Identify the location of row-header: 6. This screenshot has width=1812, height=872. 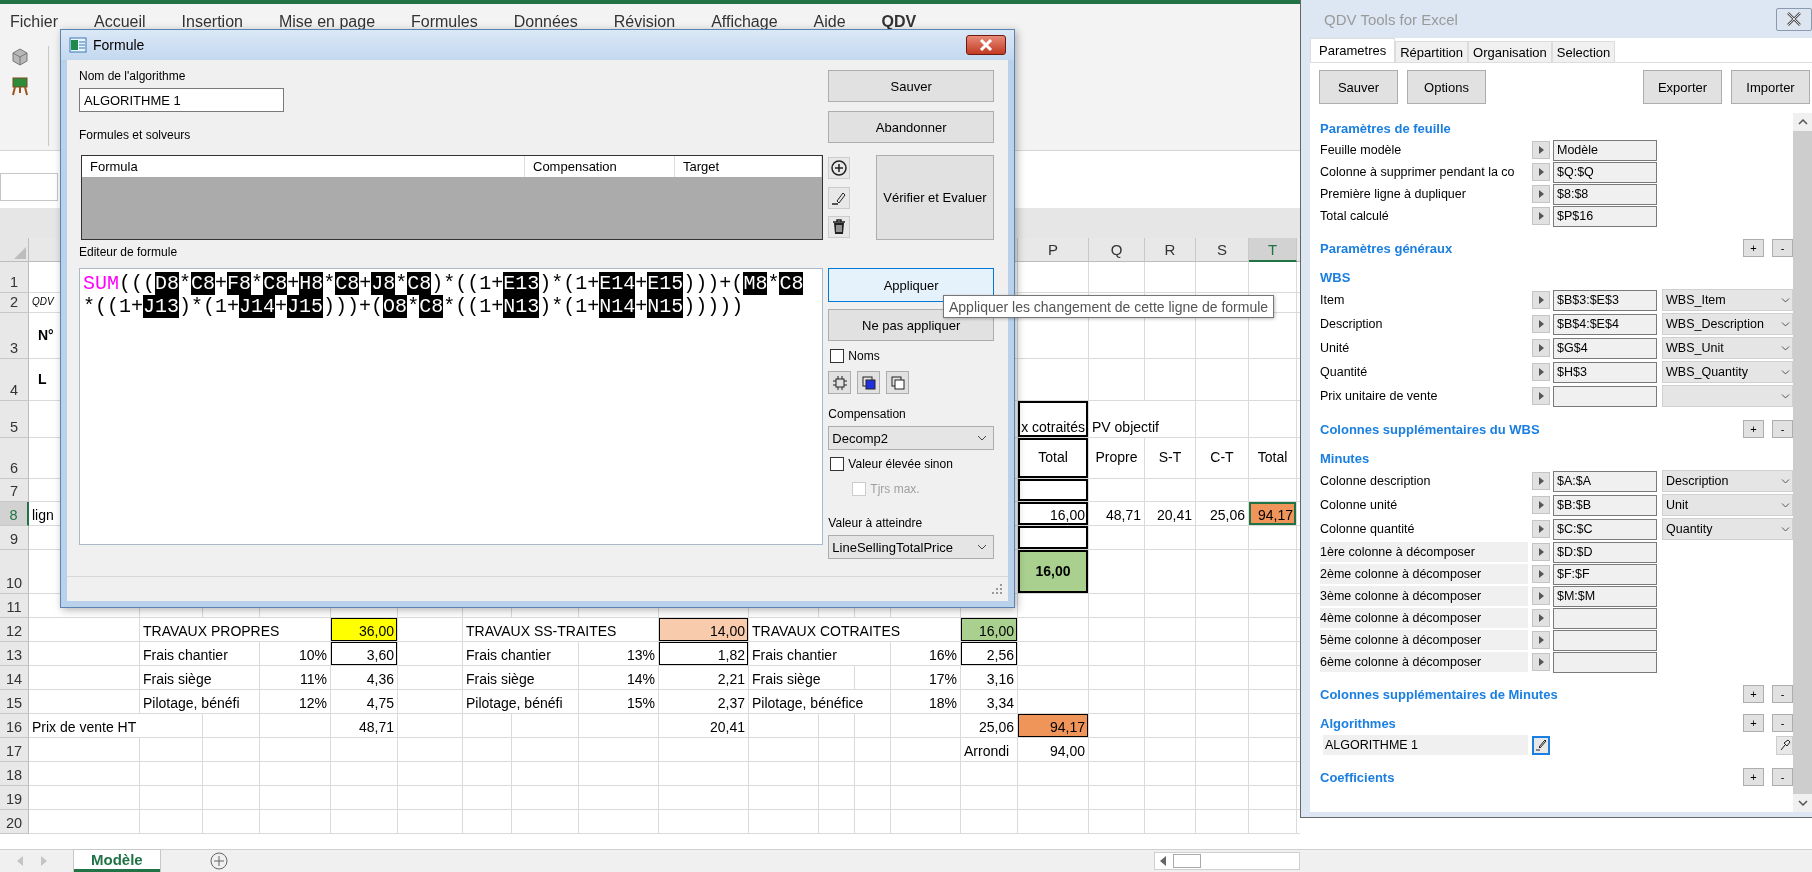
(14, 458).